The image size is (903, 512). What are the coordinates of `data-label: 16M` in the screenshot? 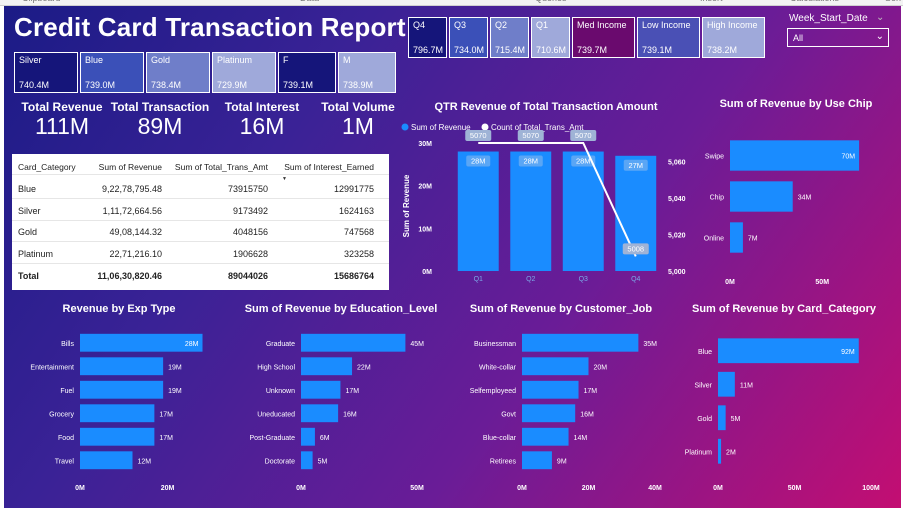 It's located at (350, 414).